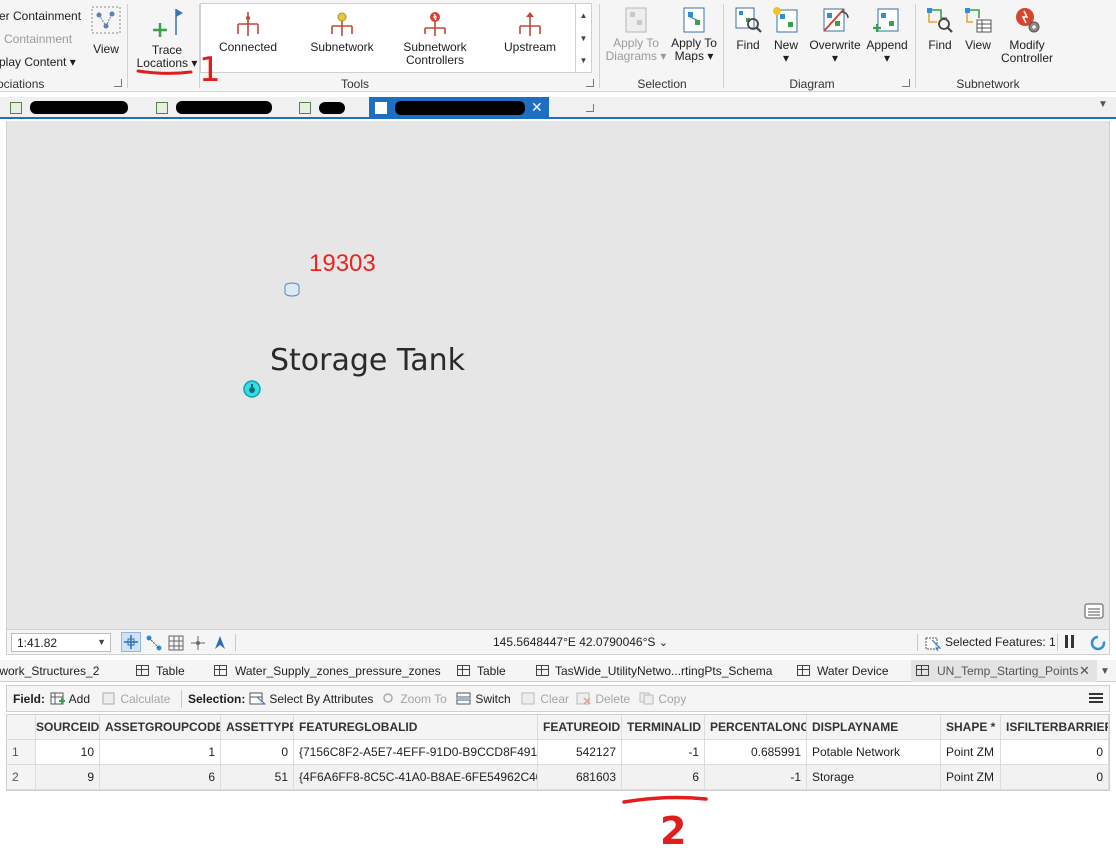 The width and height of the screenshot is (1116, 850). I want to click on north-arrow-icon, so click(220, 643).